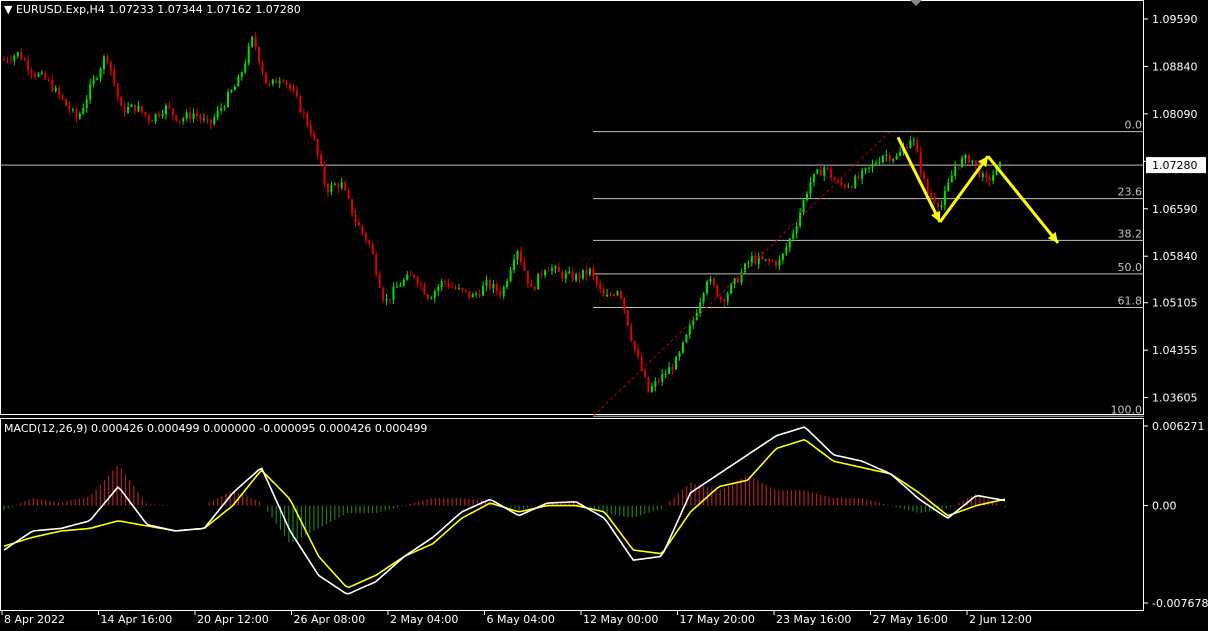 This screenshot has height=631, width=1208. I want to click on price-tick-label: 1.08840, so click(1175, 66).